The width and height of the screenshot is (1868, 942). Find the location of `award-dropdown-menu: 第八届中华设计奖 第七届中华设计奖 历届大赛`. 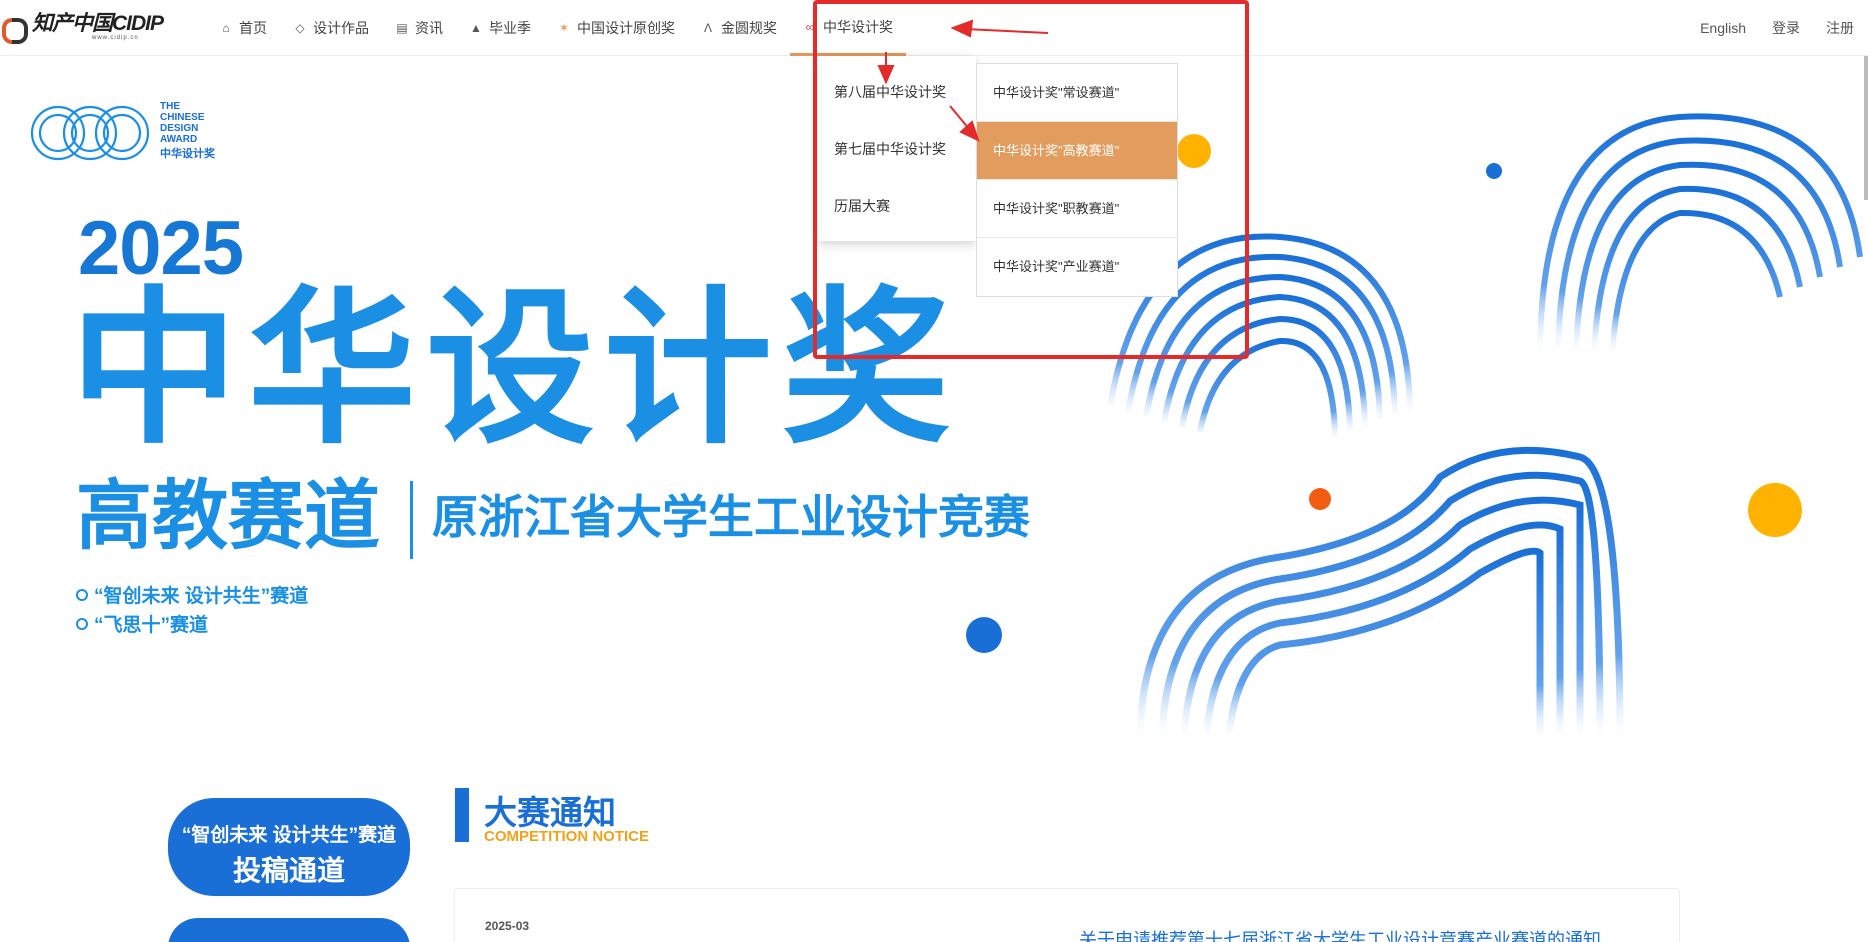

award-dropdown-menu: 第八届中华设计奖 第七届中华设计奖 历届大赛 is located at coordinates (897, 148).